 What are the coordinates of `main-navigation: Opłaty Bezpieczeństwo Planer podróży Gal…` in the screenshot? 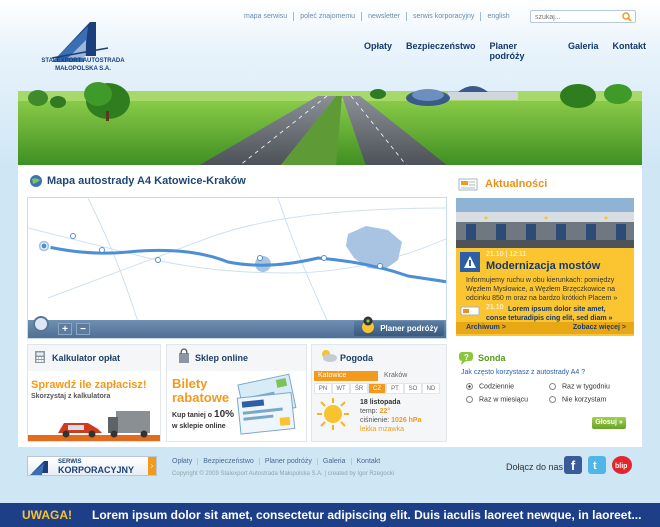 It's located at (512, 51).